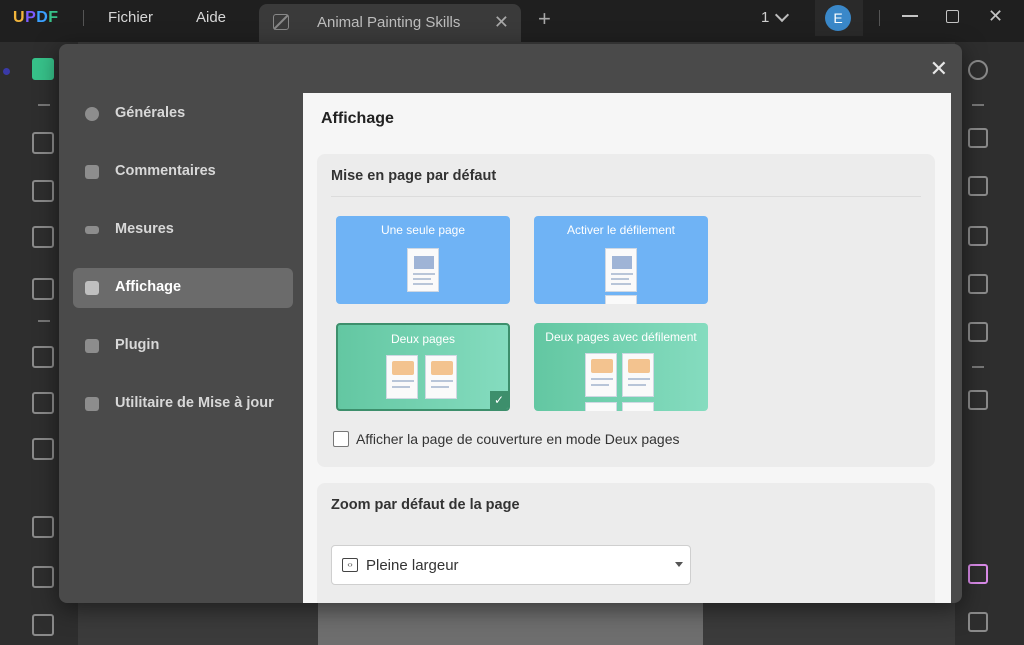 The image size is (1024, 645). What do you see at coordinates (144, 229) in the screenshot?
I see `nav-label: Mesures` at bounding box center [144, 229].